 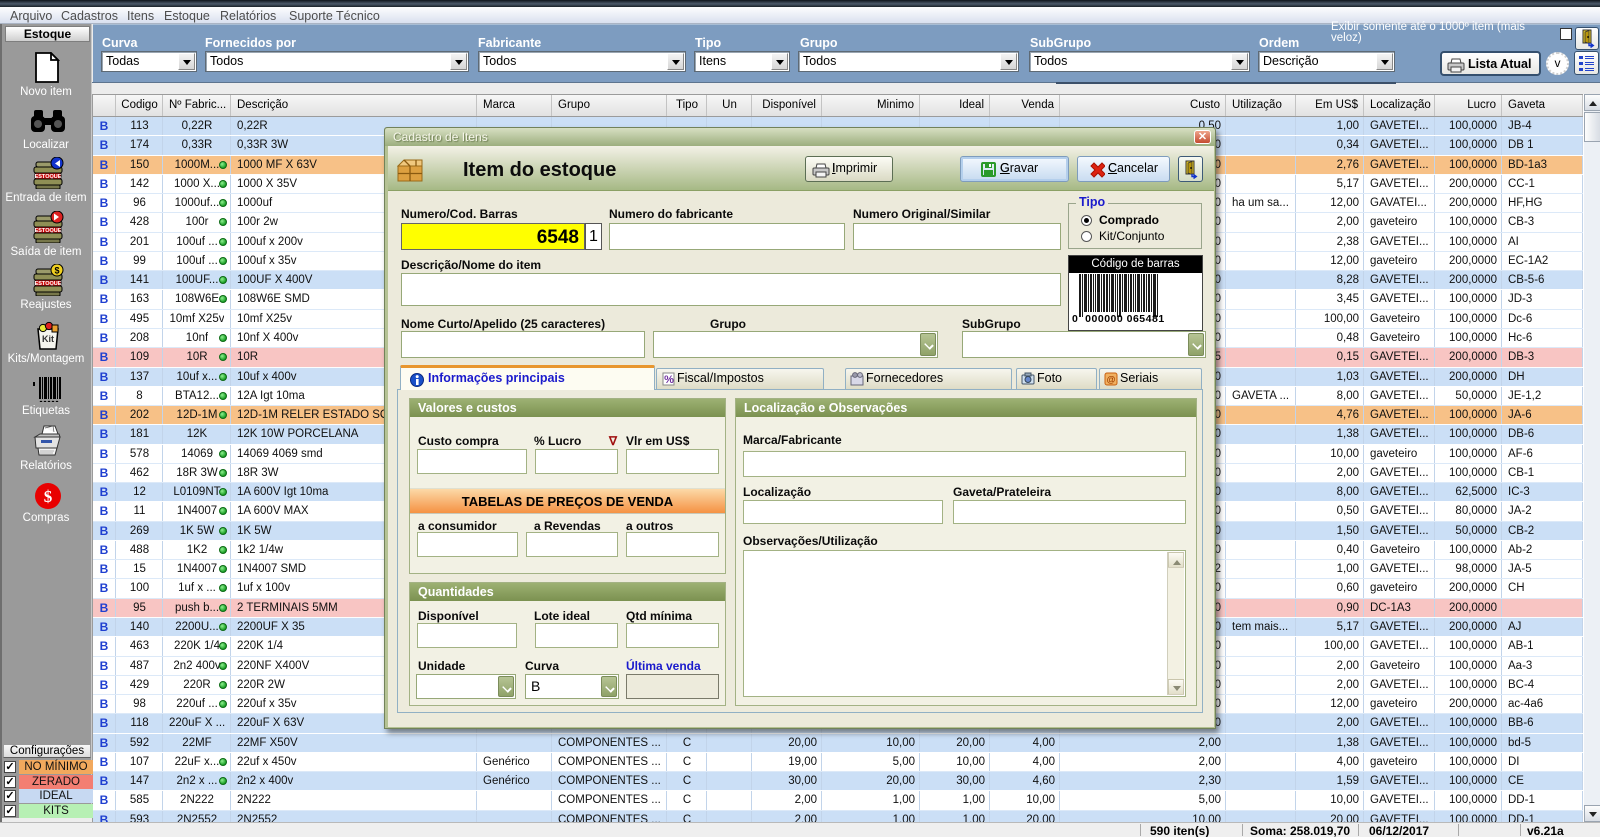 What do you see at coordinates (48, 339) in the screenshot?
I see `svg-text: Kit` at bounding box center [48, 339].